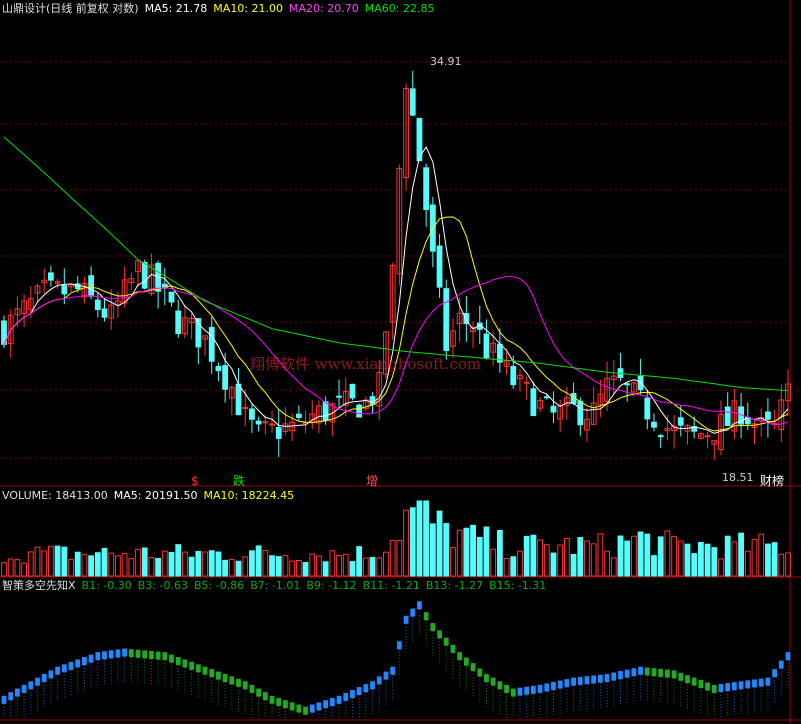 The width and height of the screenshot is (801, 724). I want to click on indicator-b3: B3: -0.63, so click(162, 585).